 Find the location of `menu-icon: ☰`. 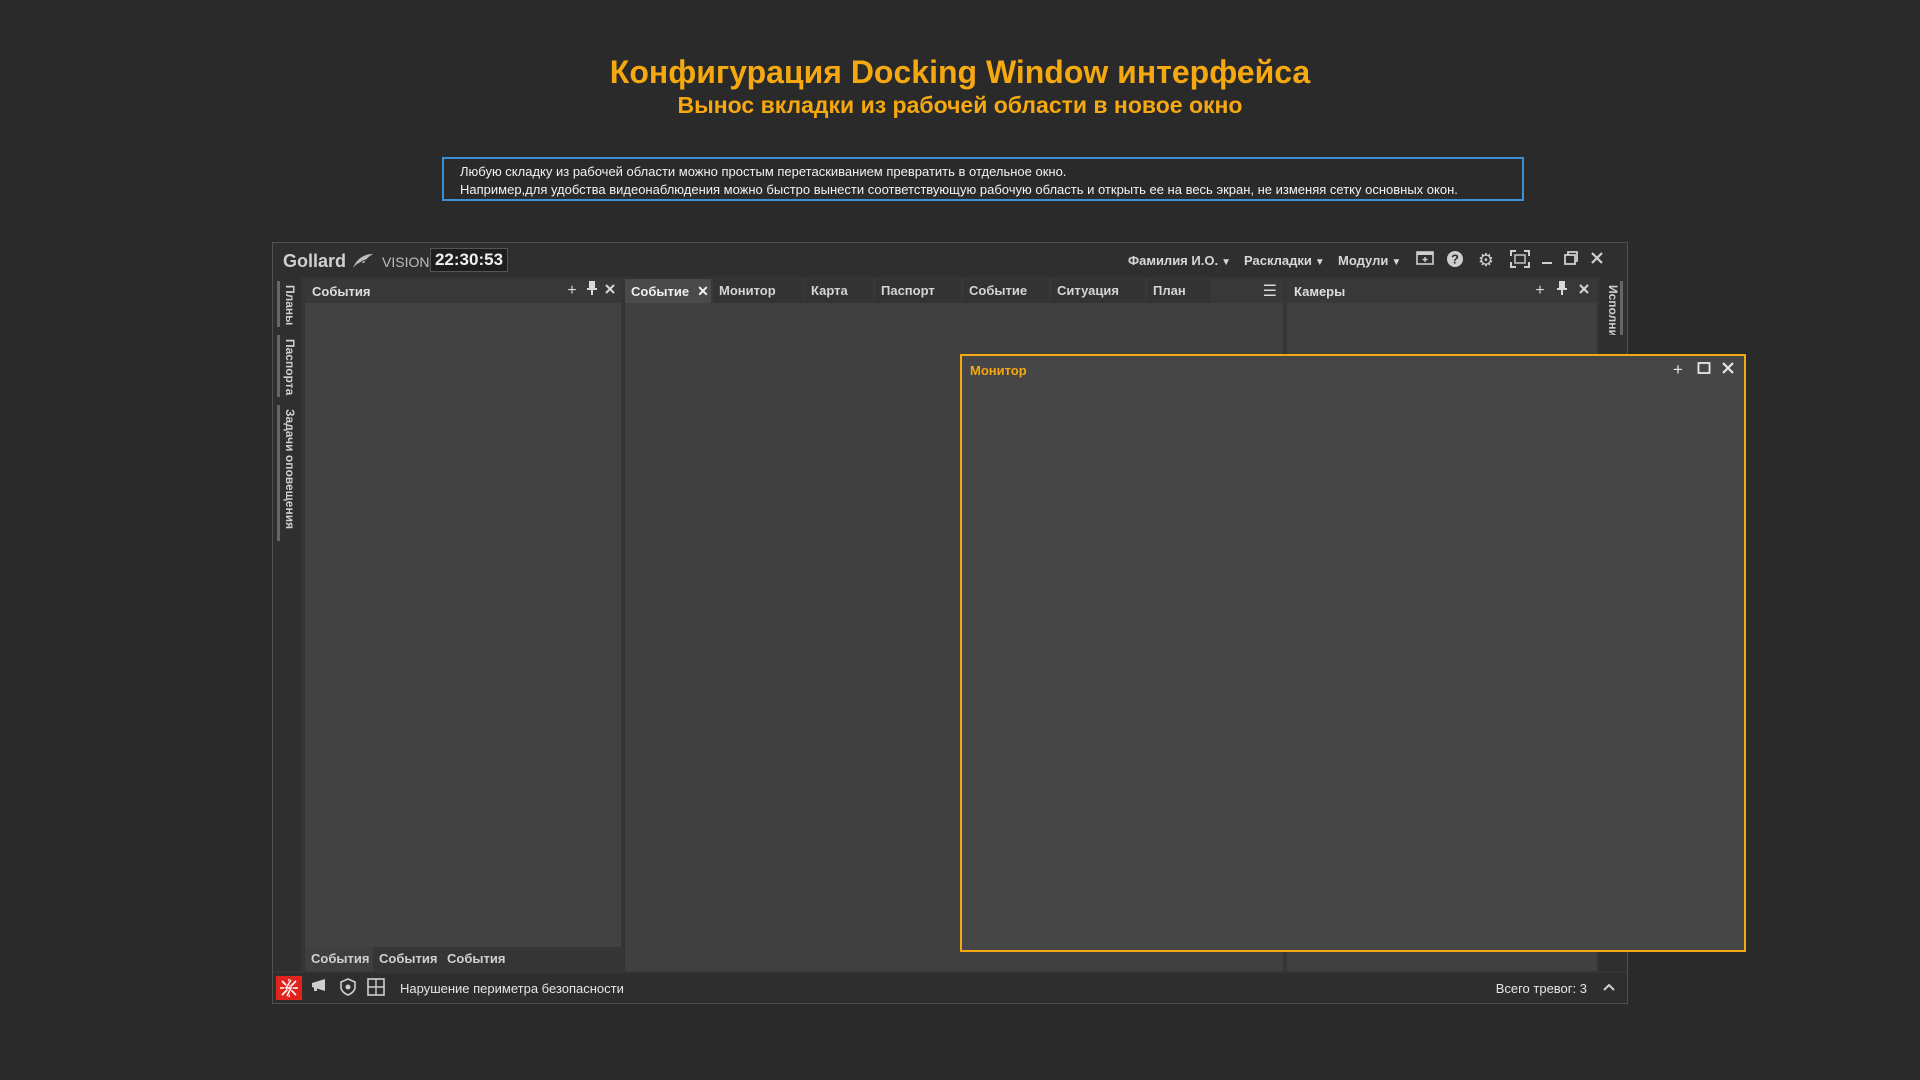

menu-icon: ☰ is located at coordinates (1270, 291).